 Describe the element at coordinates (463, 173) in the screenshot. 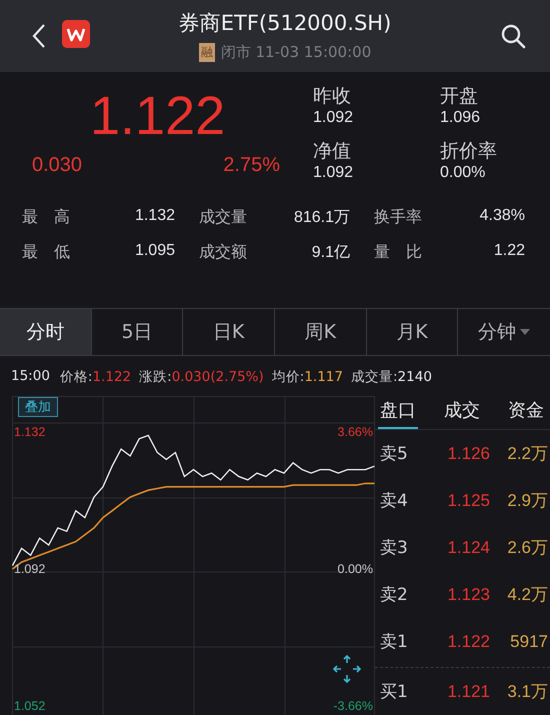

I see `quote-value: 0.00%` at that location.